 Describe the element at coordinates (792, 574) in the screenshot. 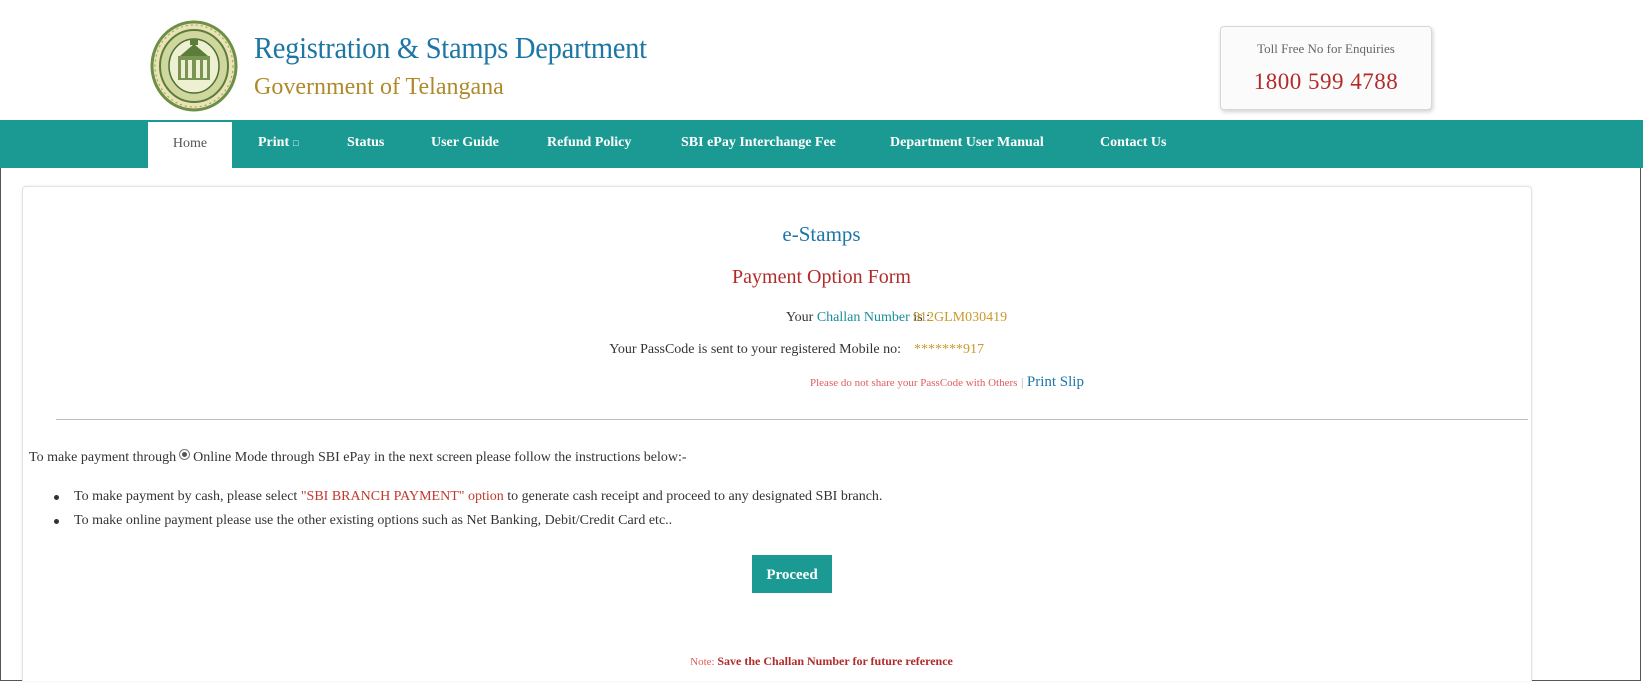

I see `proceed-button: Proceed` at that location.